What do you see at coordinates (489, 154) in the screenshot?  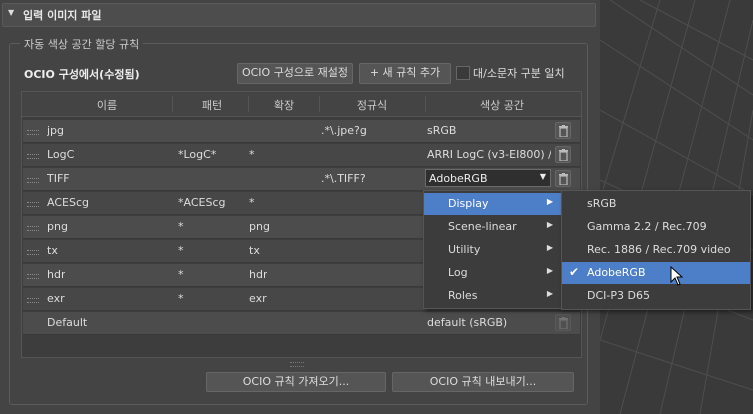 I see `rule-colorspace: ARRI LogC (v3-EI800) / A` at bounding box center [489, 154].